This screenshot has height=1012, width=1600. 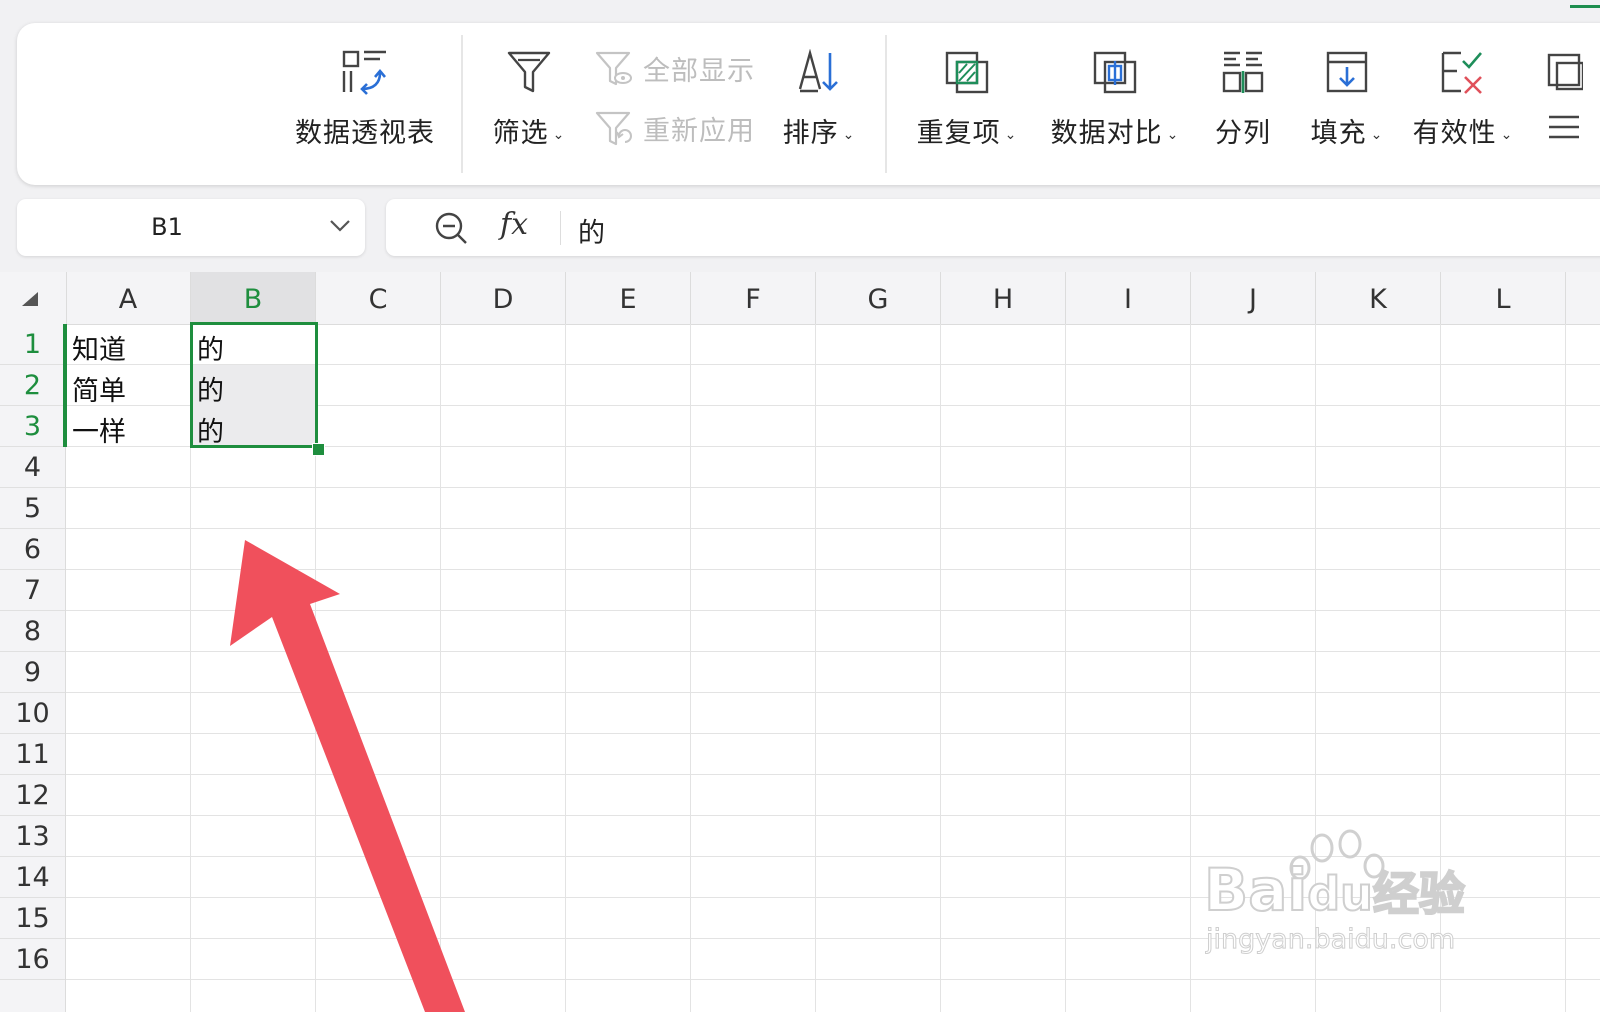 I want to click on cell-a1: 知道, so click(x=99, y=347).